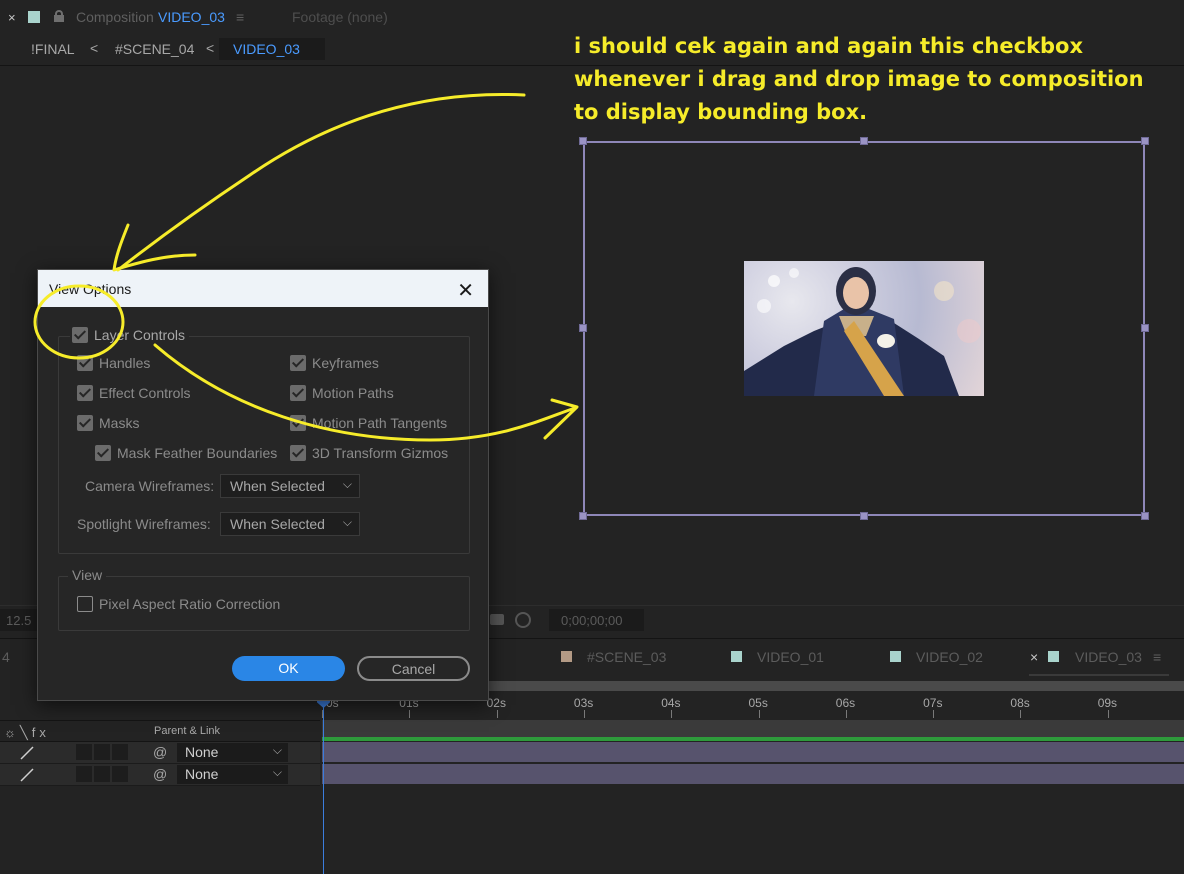 This screenshot has width=1184, height=874. What do you see at coordinates (933, 703) in the screenshot?
I see `ruler-tick-label: 07s` at bounding box center [933, 703].